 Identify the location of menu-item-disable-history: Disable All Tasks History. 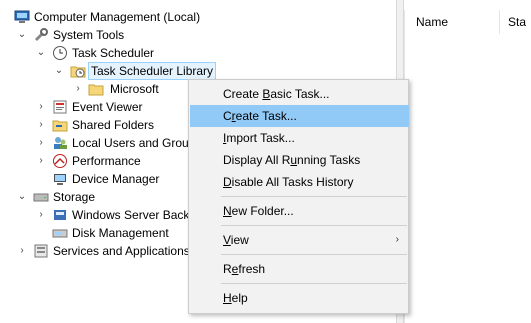
(299, 182).